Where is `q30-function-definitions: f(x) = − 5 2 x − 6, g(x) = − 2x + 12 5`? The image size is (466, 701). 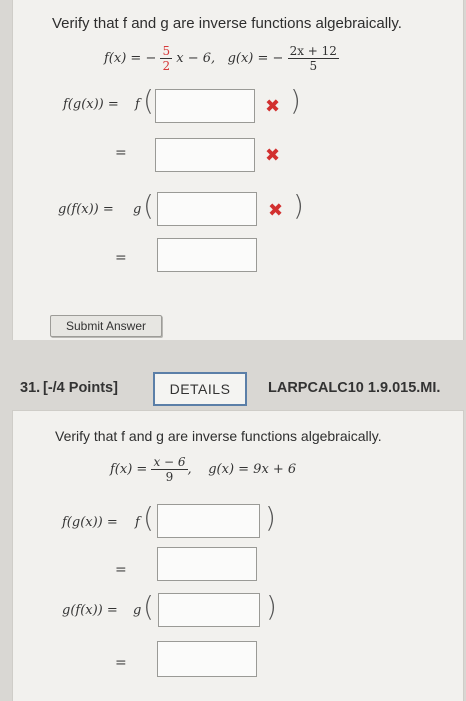
q30-function-definitions: f(x) = − 5 2 x − 6, g(x) = − 2x + 12 5 is located at coordinates (221, 58).